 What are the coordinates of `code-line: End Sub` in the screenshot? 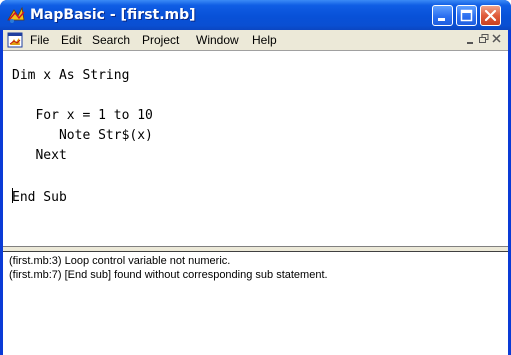 It's located at (39, 197).